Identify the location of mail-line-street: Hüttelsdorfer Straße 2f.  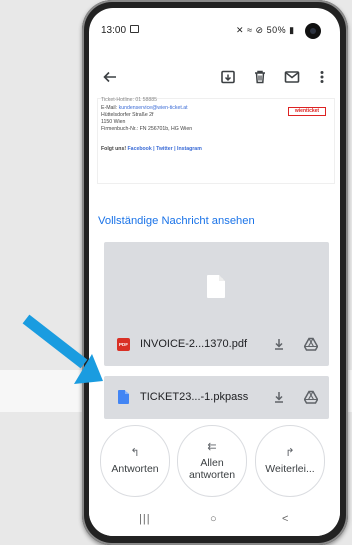
(127, 115).